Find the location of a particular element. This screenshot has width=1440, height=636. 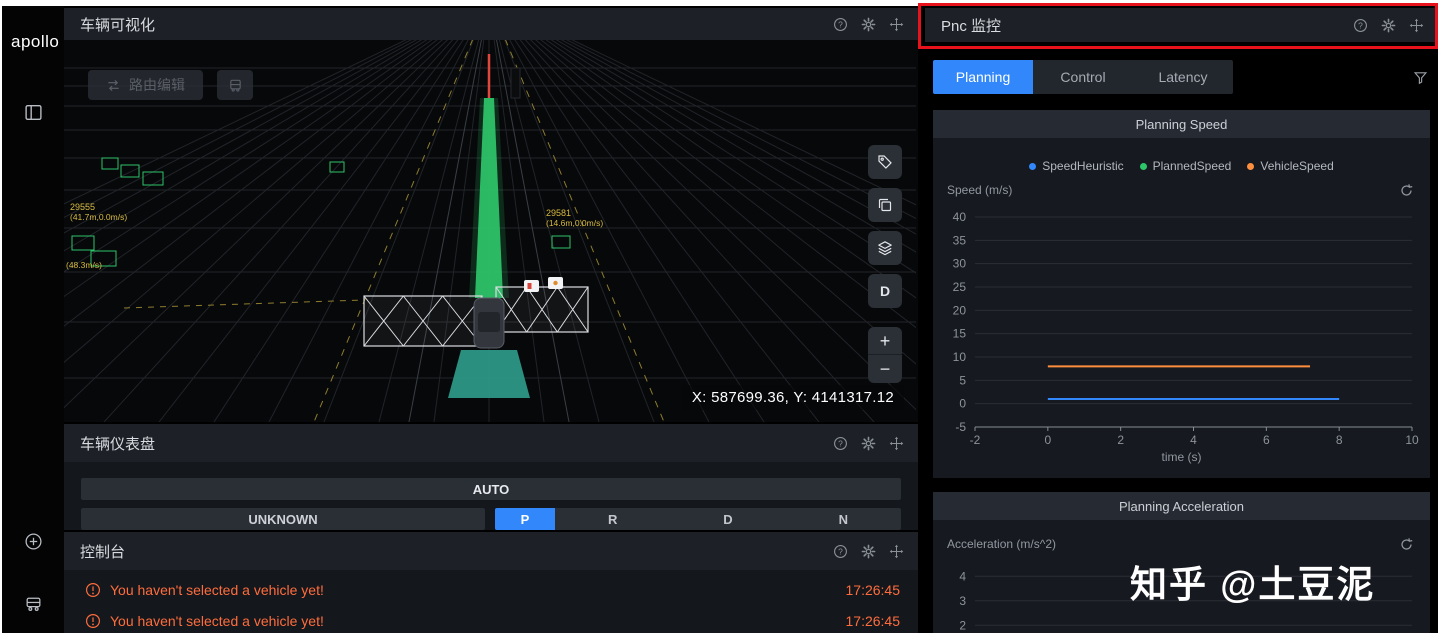

pnc-tabs: Planning Control Latency is located at coordinates (1083, 77).